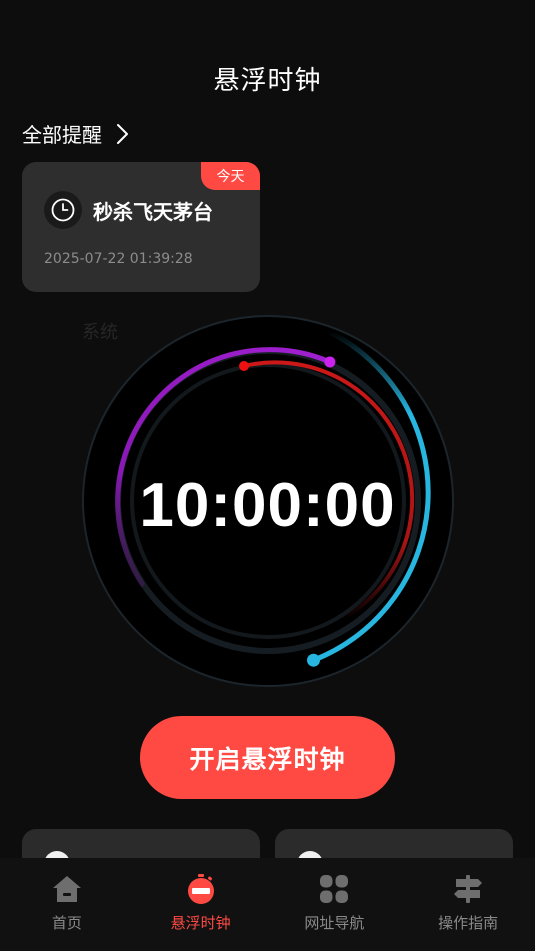  I want to click on clock-time: 10:00:00, so click(267, 505).